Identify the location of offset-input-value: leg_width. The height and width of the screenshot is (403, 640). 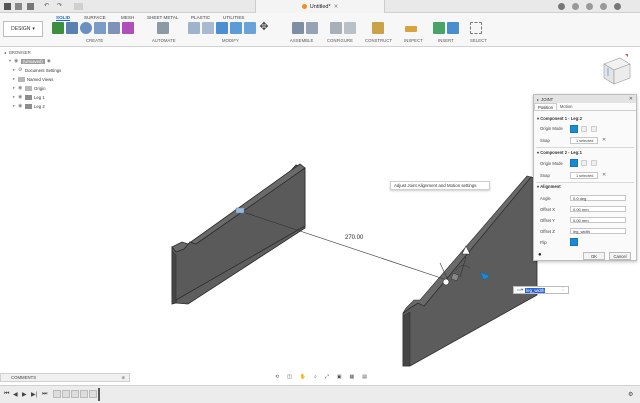
(535, 290).